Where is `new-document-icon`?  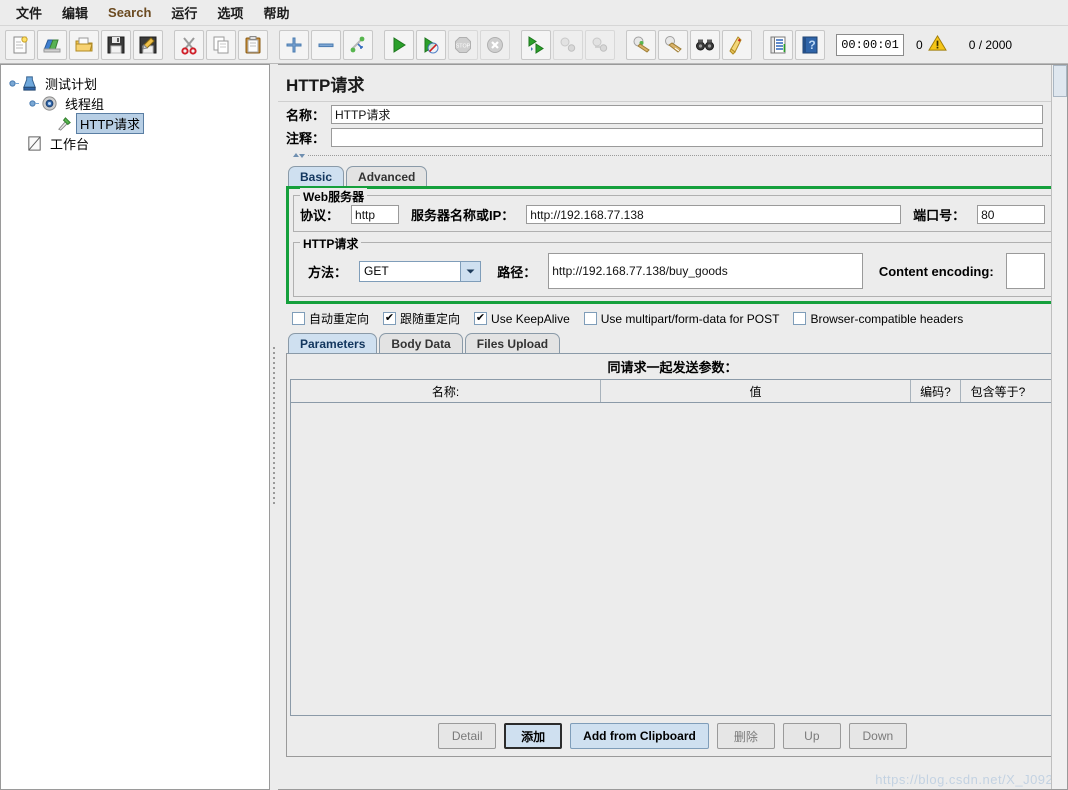 new-document-icon is located at coordinates (20, 44).